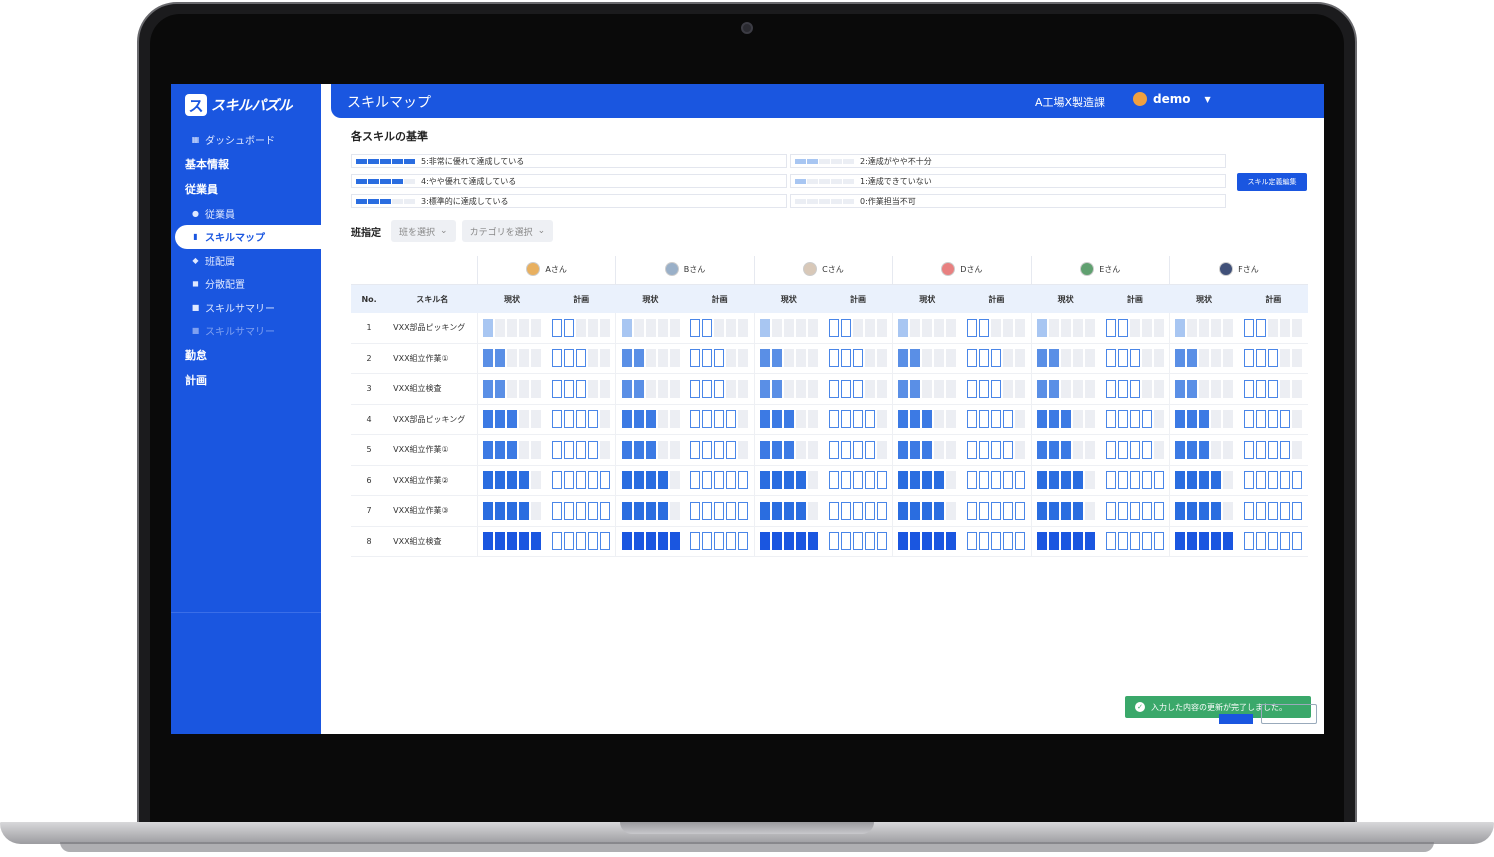  What do you see at coordinates (246, 331) in the screenshot?
I see `sidebar-item-8: ■ スキルサマリー` at bounding box center [246, 331].